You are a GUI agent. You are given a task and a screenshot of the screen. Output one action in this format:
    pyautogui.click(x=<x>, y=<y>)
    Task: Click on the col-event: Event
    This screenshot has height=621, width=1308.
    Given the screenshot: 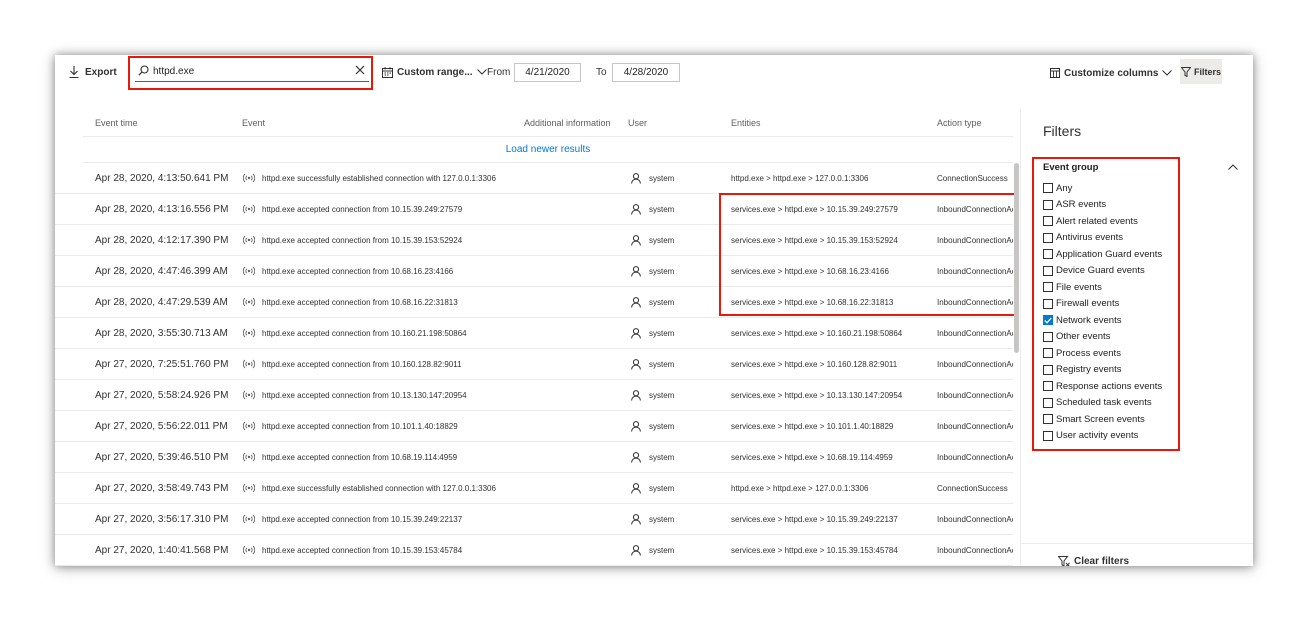 What is the action you would take?
    pyautogui.click(x=253, y=123)
    